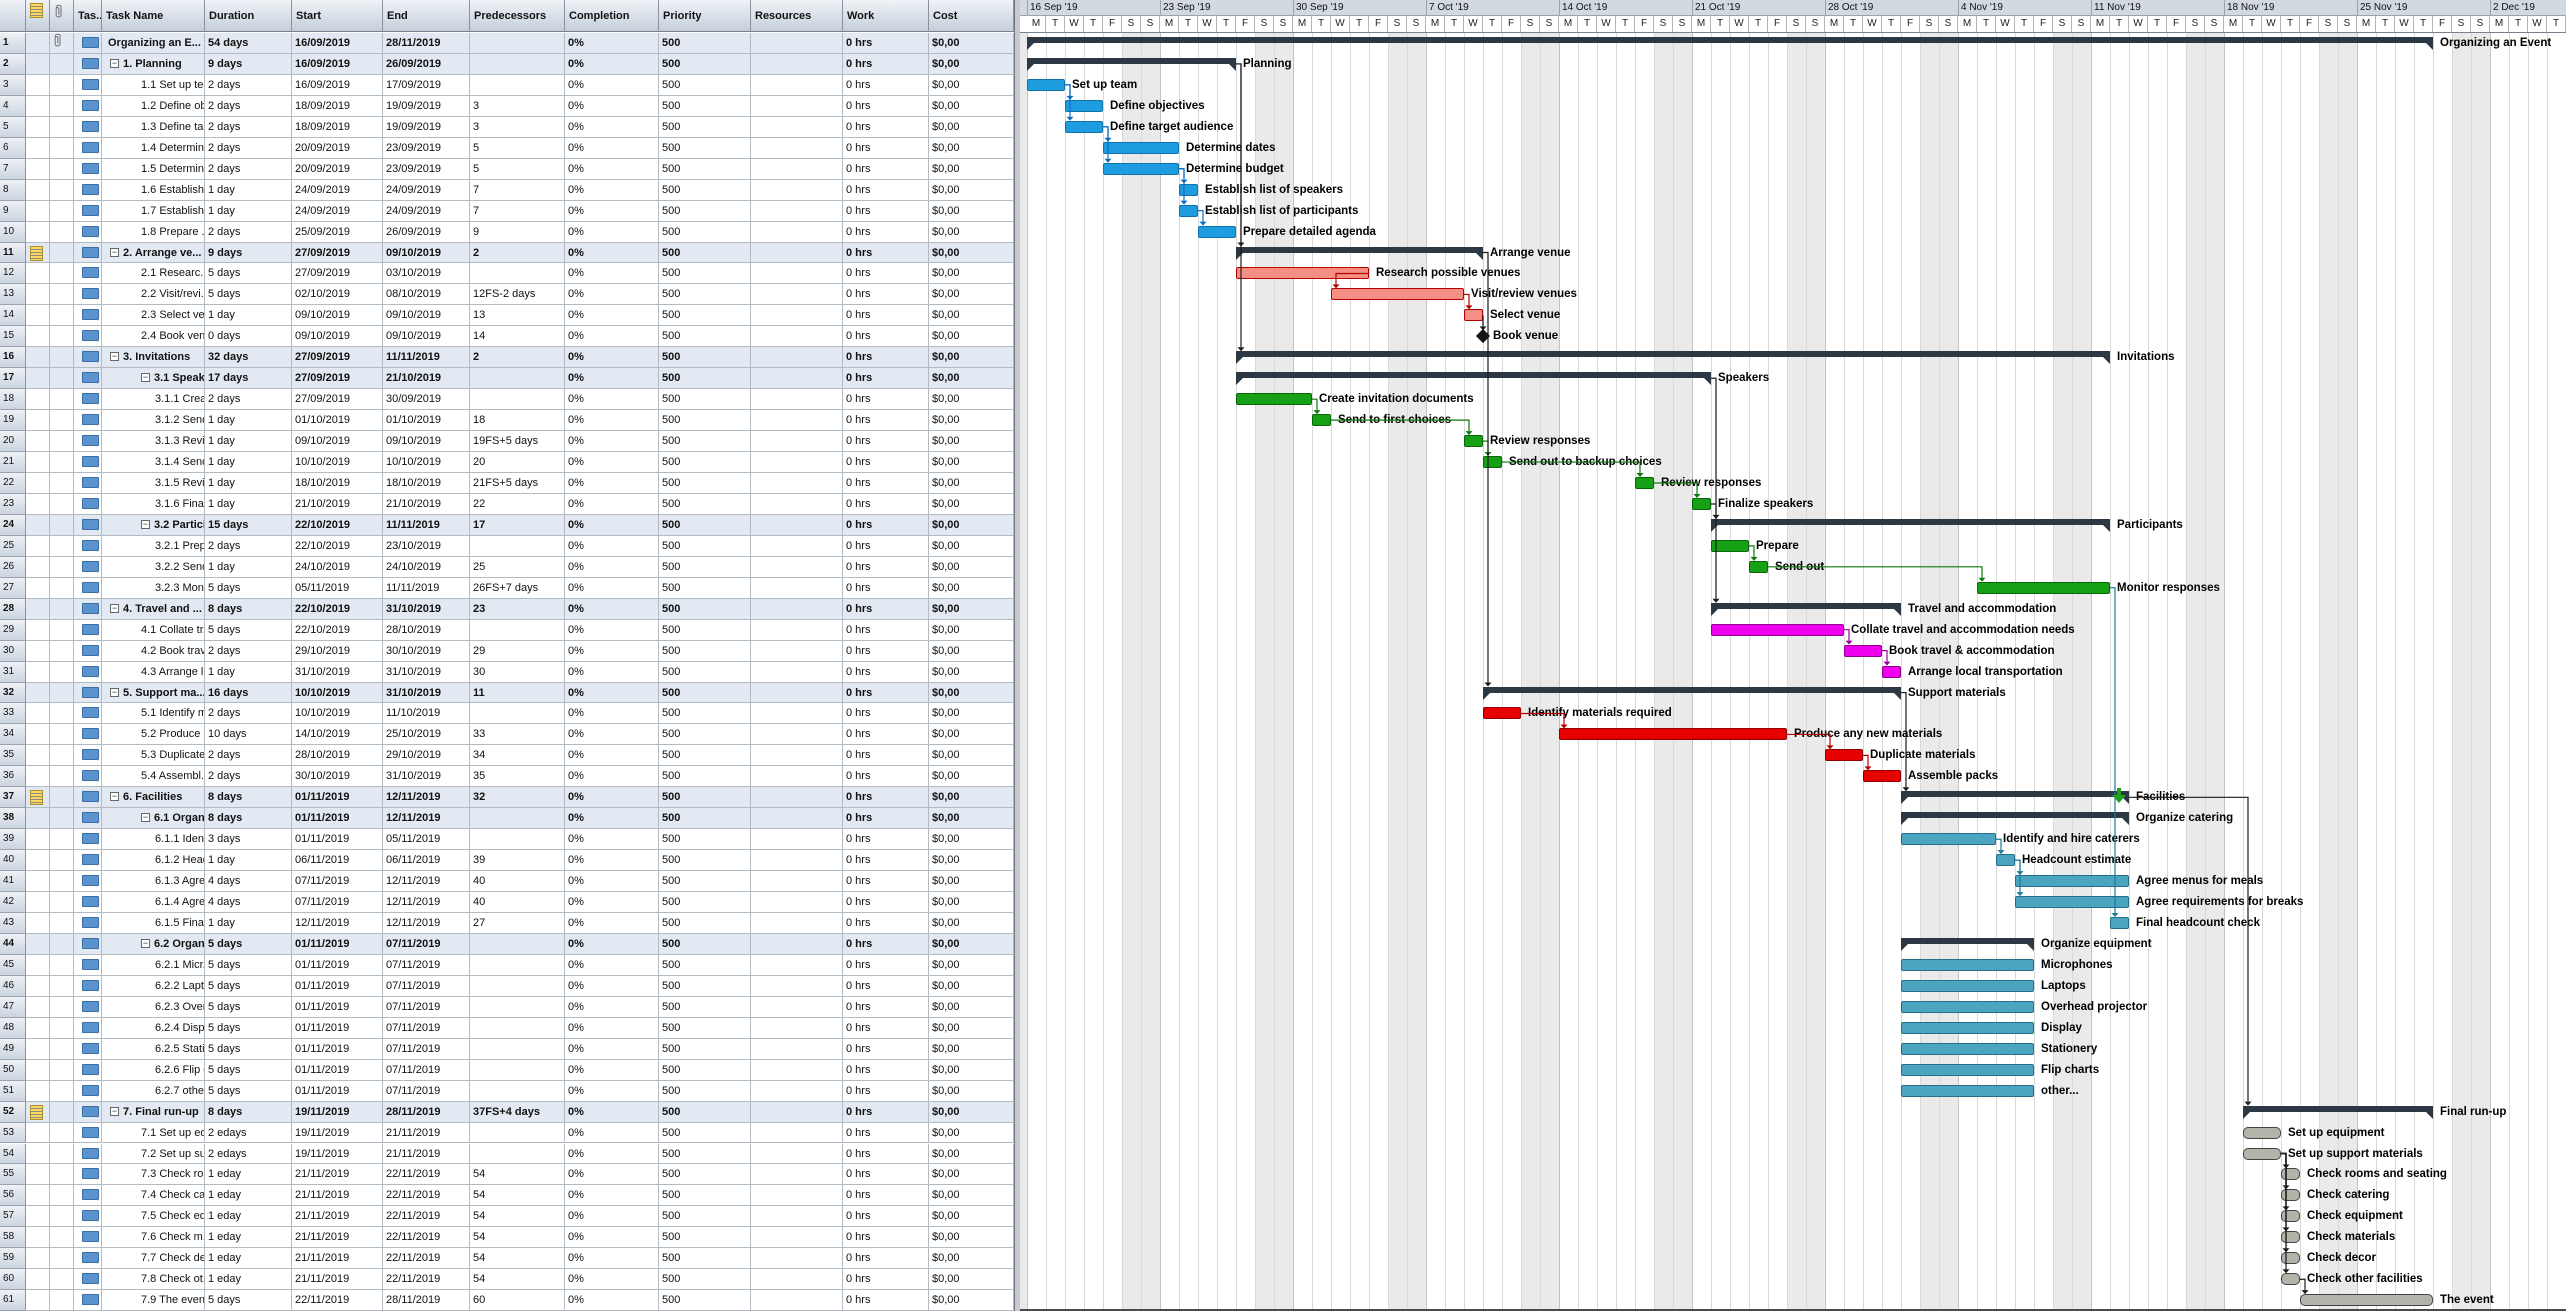 This screenshot has width=2566, height=1311. Describe the element at coordinates (426, 986) in the screenshot. I see `cell-end: 07/11/2019` at that location.